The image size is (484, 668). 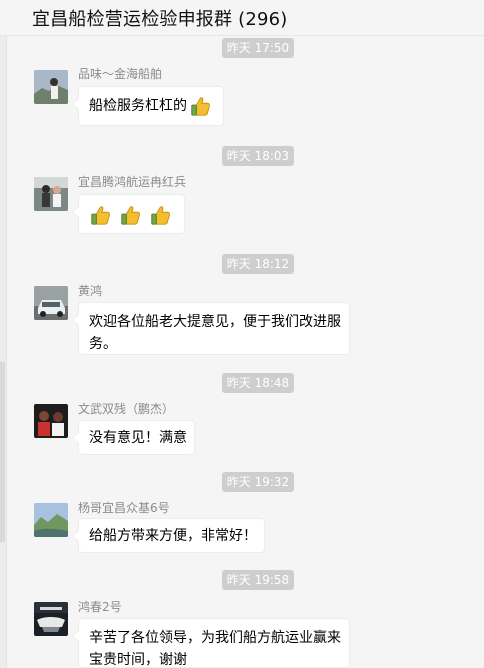 I want to click on sender-name: 品味～金海船舶, so click(x=120, y=74).